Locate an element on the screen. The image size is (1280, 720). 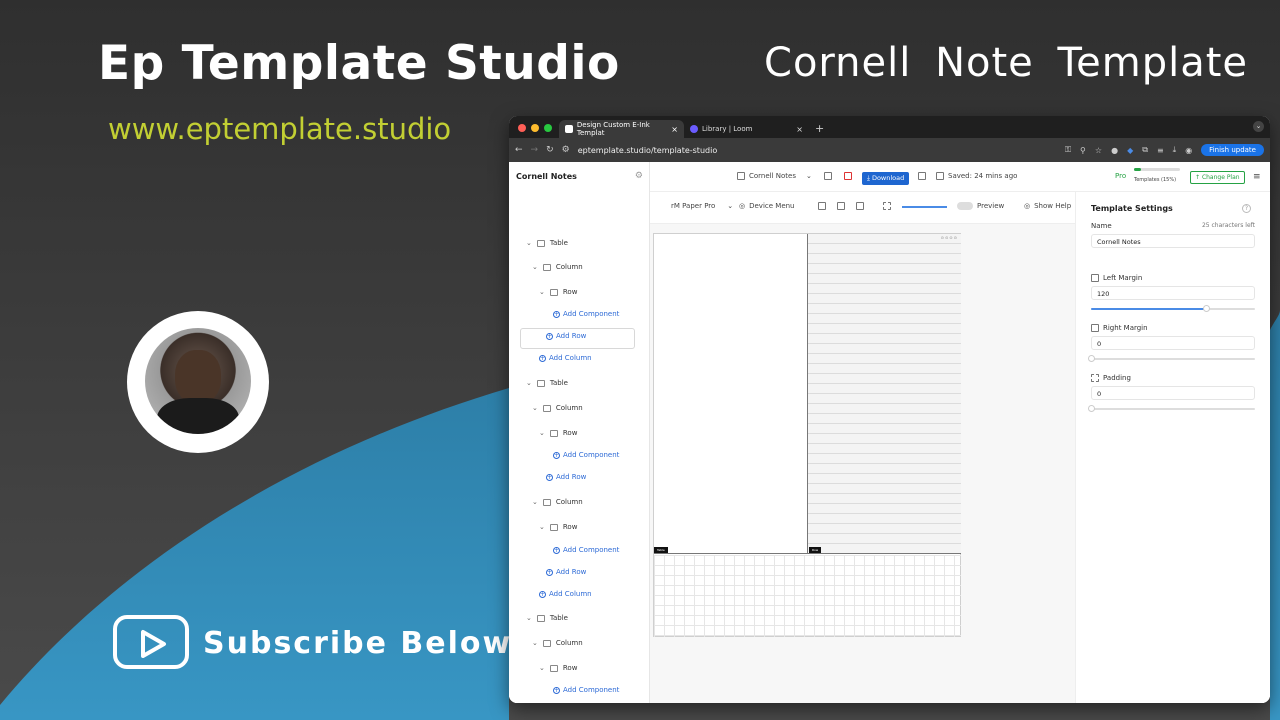
window-controls is located at coordinates (534, 131).